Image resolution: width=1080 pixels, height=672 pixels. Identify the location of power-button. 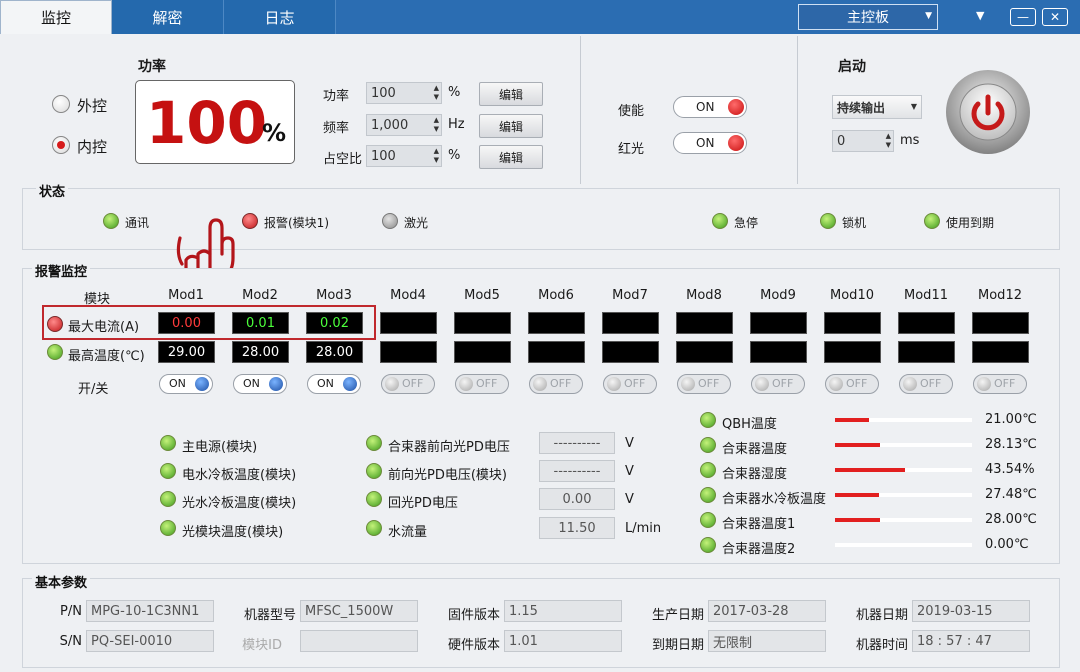
(988, 112).